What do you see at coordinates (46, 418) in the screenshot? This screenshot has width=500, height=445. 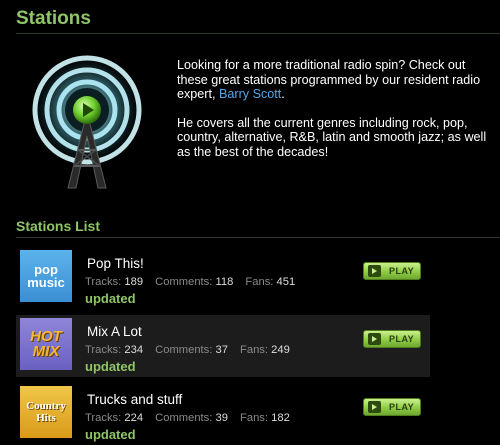 I see `thumb-line: Hits` at bounding box center [46, 418].